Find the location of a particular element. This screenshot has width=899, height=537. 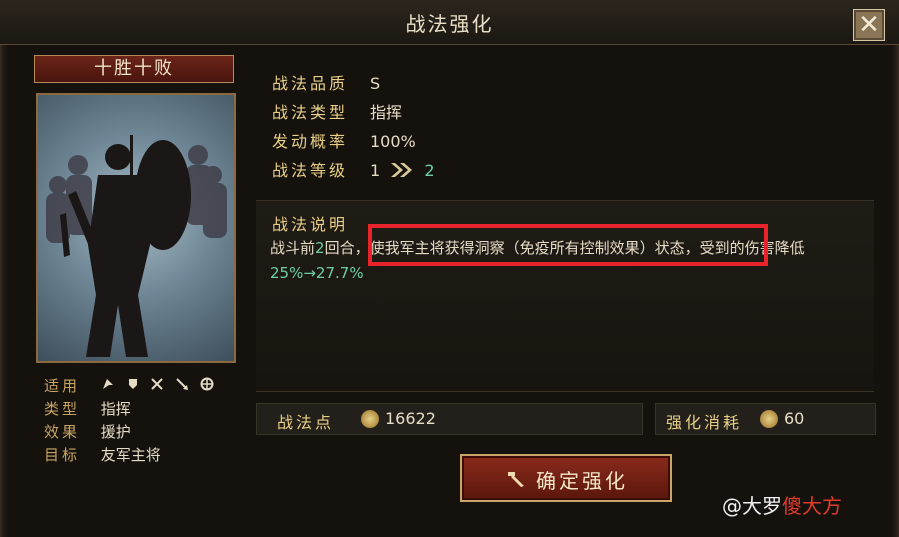

prop-effect: 效果 援护 is located at coordinates (87, 432).